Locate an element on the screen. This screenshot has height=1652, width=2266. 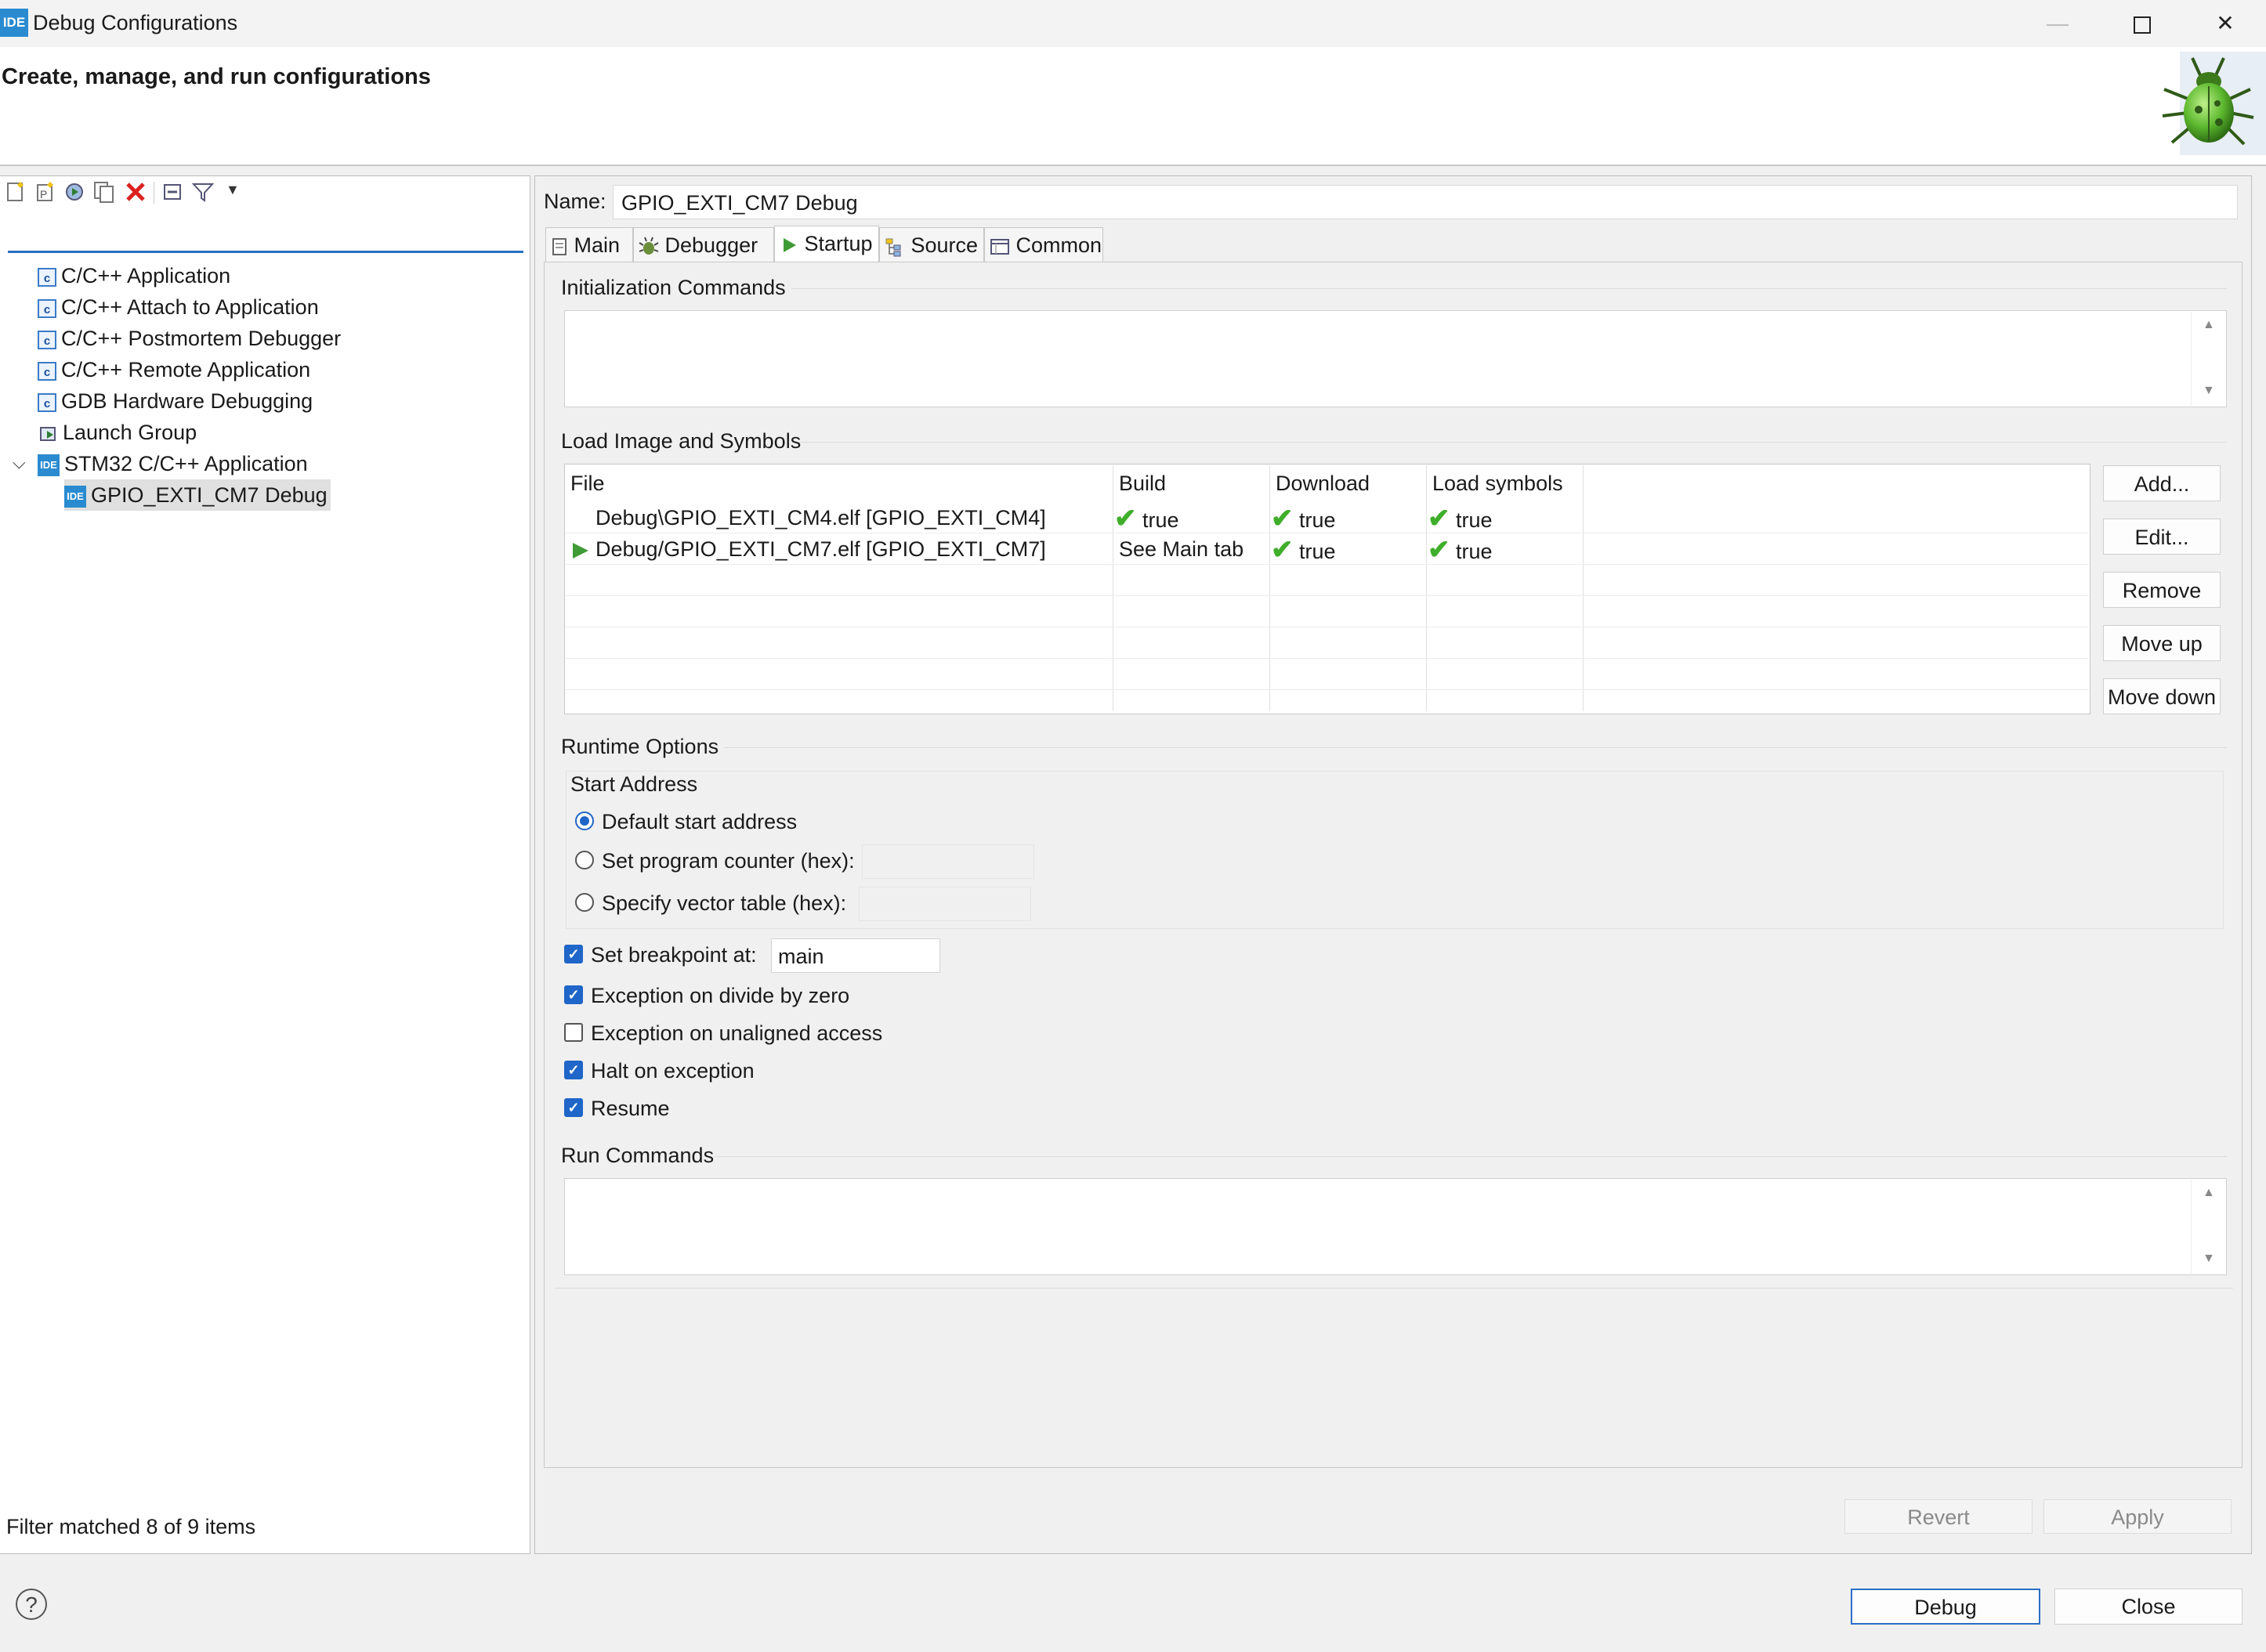
load-image-label: Load Image and Symbols is located at coordinates (681, 441).